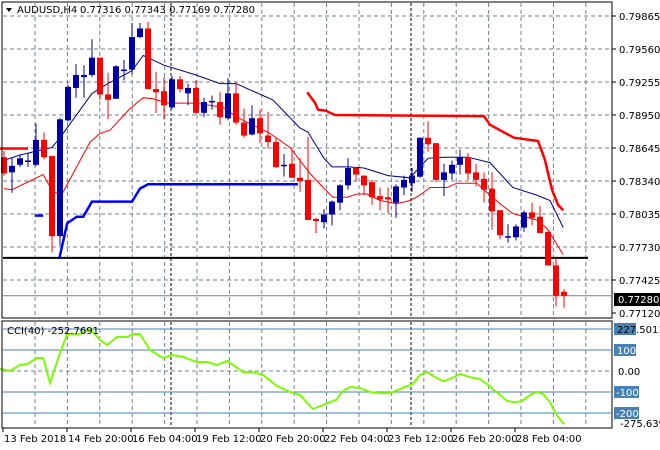 Image resolution: width=660 pixels, height=450 pixels. Describe the element at coordinates (639, 149) in the screenshot. I see `price-label: 0.78645` at that location.